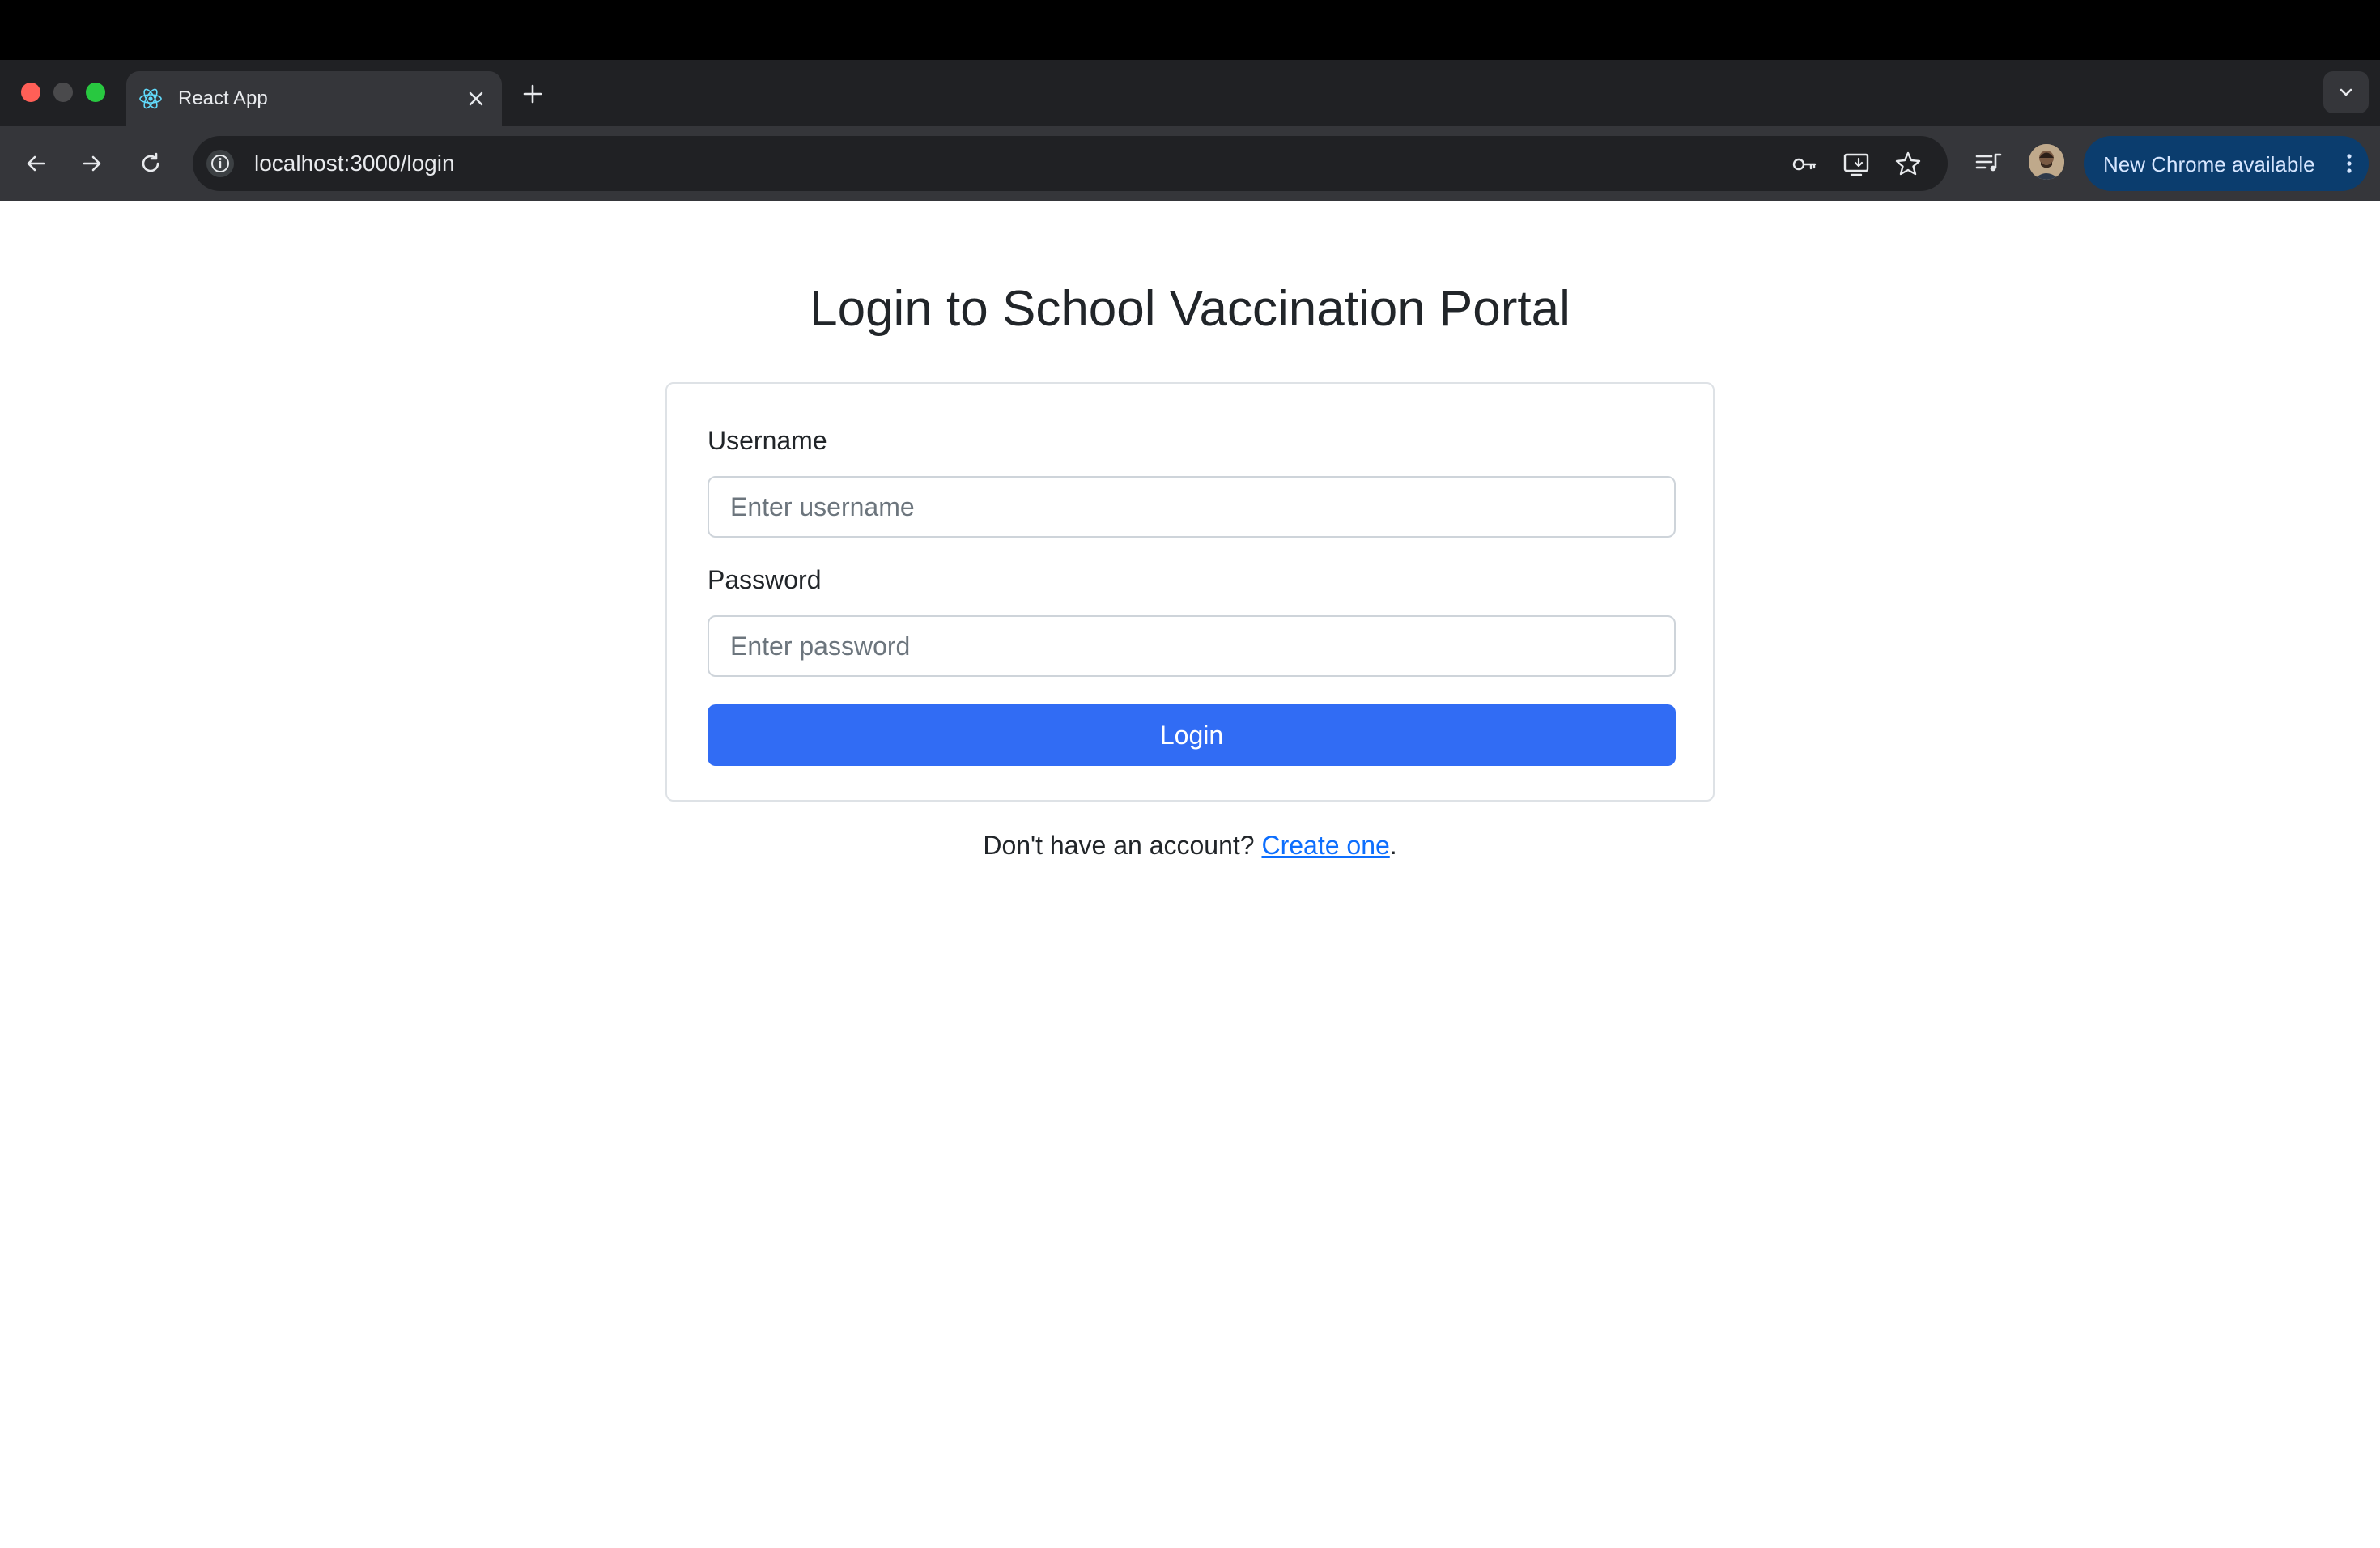 The height and width of the screenshot is (1548, 2380). Describe the element at coordinates (1325, 845) in the screenshot. I see `create-account-link: Create one` at that location.